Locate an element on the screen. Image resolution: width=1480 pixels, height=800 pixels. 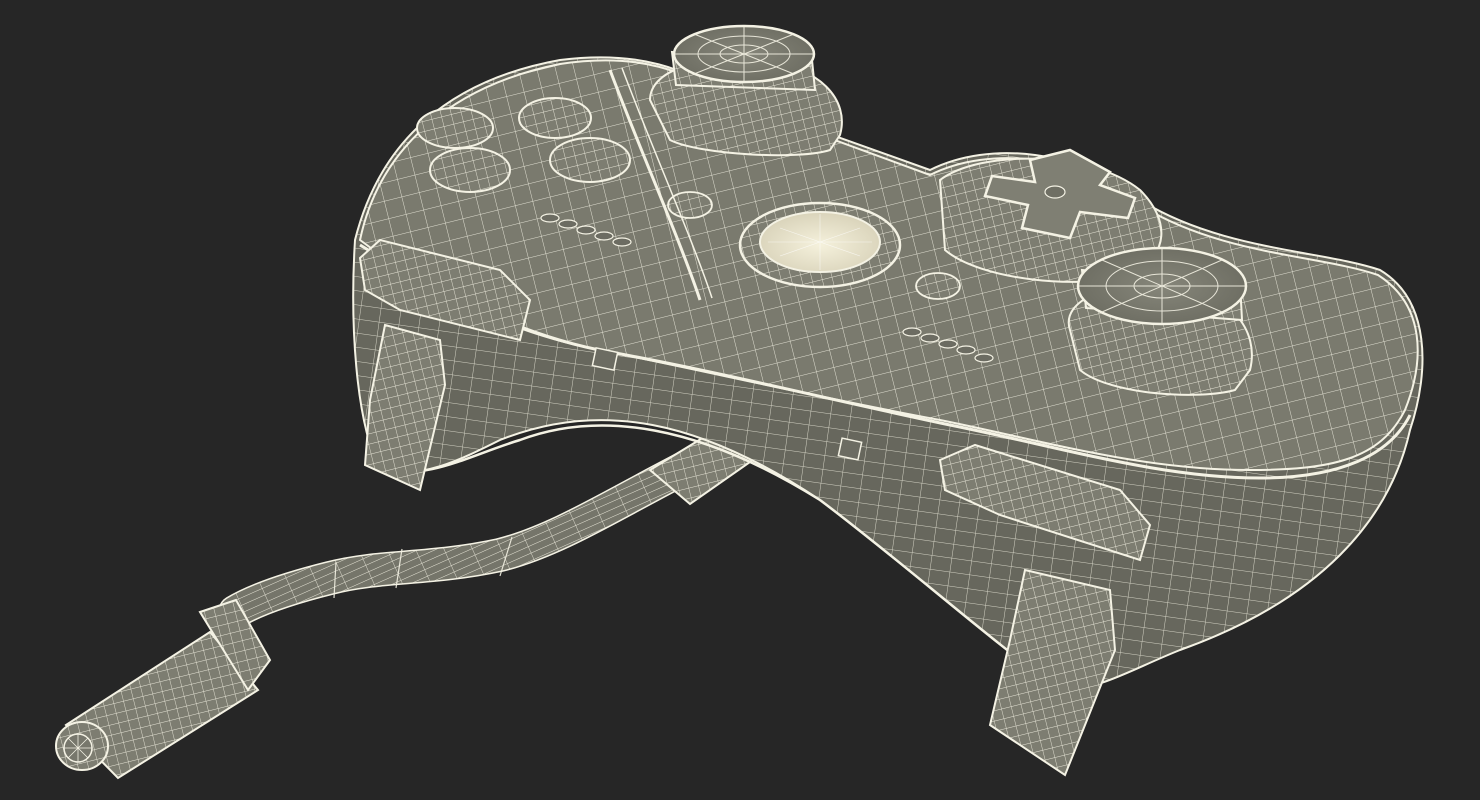
right-thumbstick is located at coordinates (1160, 321).